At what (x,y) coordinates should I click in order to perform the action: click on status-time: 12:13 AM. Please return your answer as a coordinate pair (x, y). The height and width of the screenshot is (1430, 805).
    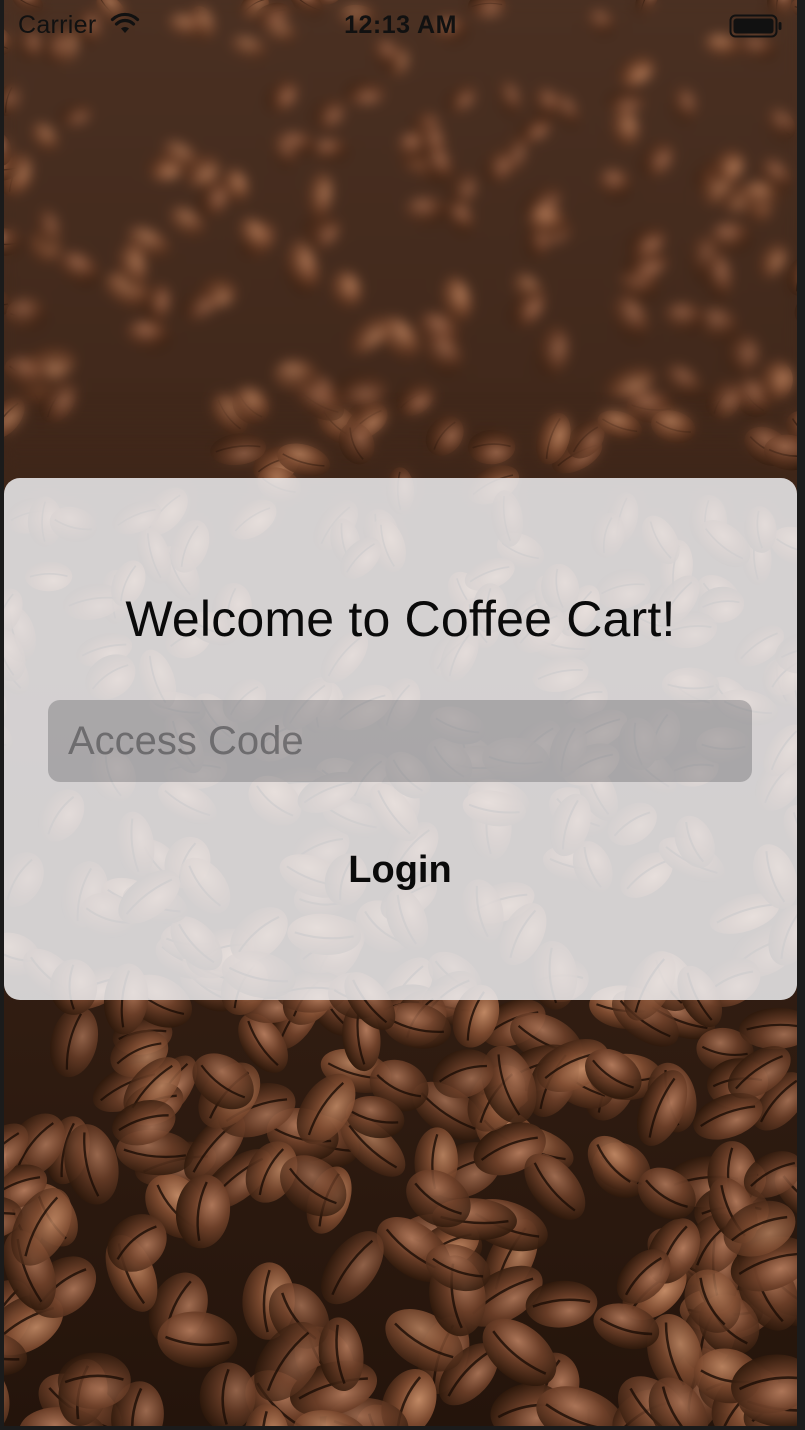
    Looking at the image, I should click on (400, 25).